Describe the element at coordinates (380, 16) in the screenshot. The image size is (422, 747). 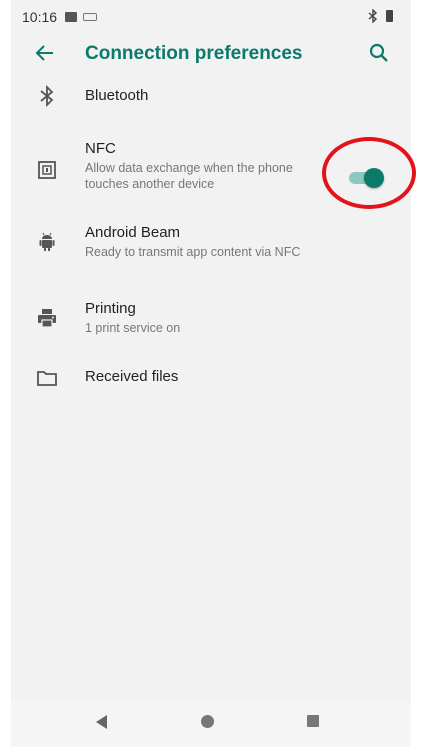
I see `status-right` at that location.